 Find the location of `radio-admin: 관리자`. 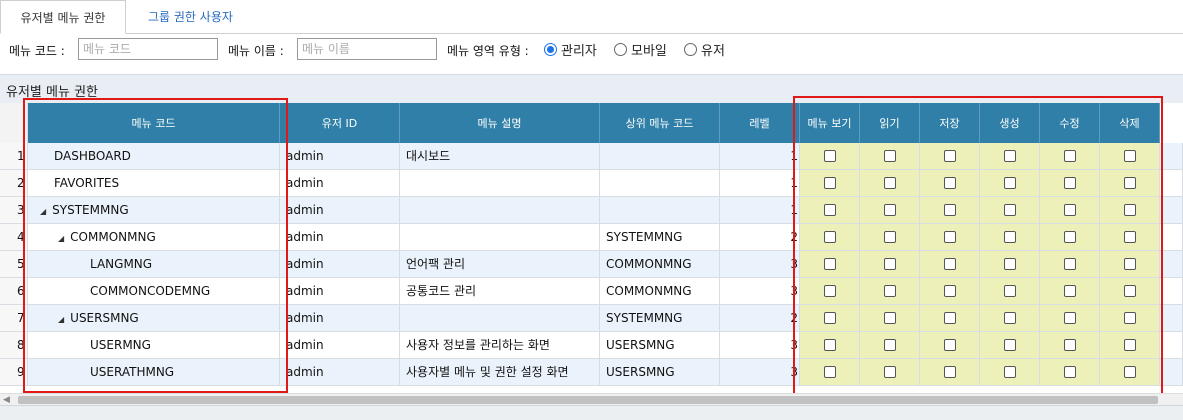

radio-admin: 관리자 is located at coordinates (570, 49).